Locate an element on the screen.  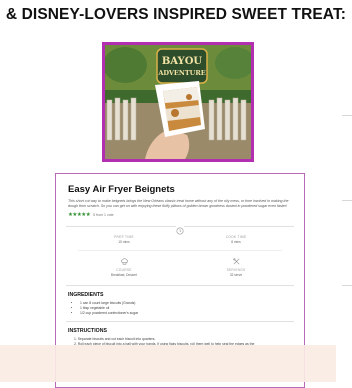
meta-mid-divider is located at coordinates (180, 251).